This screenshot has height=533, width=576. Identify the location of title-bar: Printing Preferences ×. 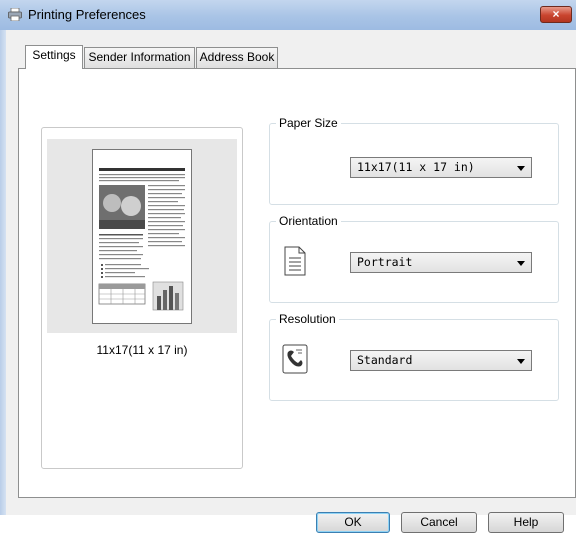
(288, 15).